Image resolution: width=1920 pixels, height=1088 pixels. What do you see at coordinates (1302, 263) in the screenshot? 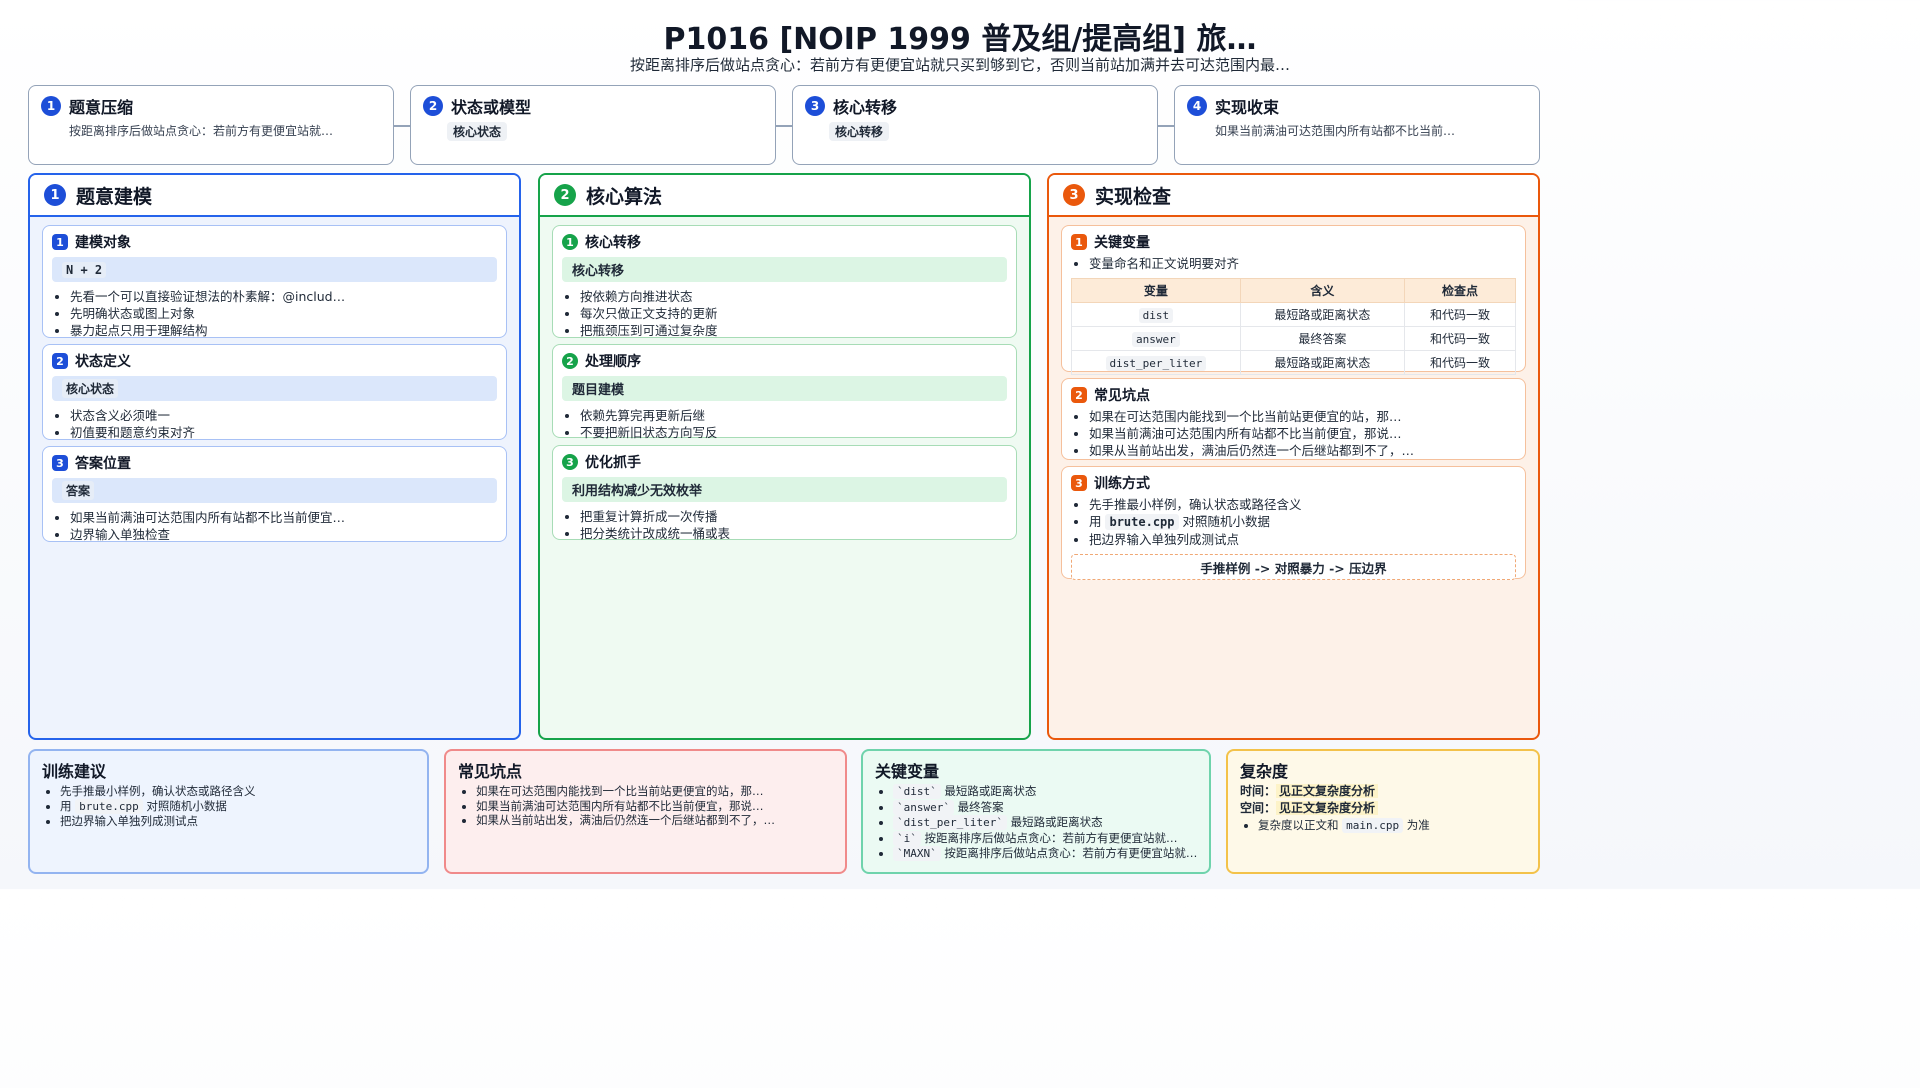
I see `list-item: 变量命名和正文说明要对齐` at bounding box center [1302, 263].